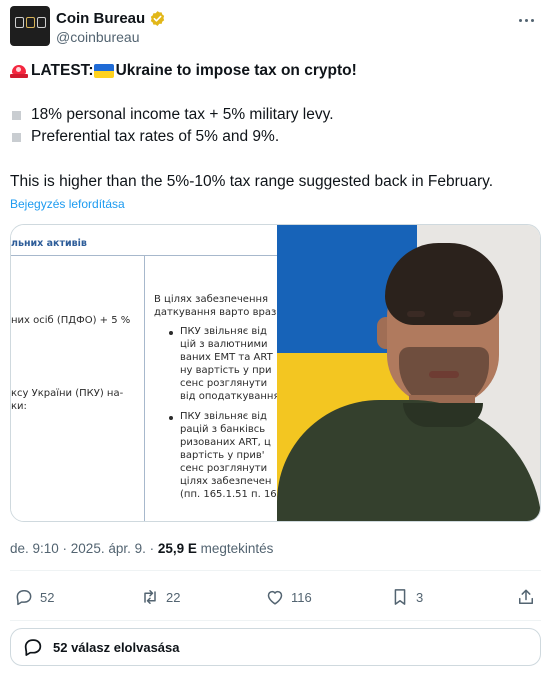  I want to click on tweet-headline: LATEST: Ukraine to impose tax on crypto!, so click(183, 71).